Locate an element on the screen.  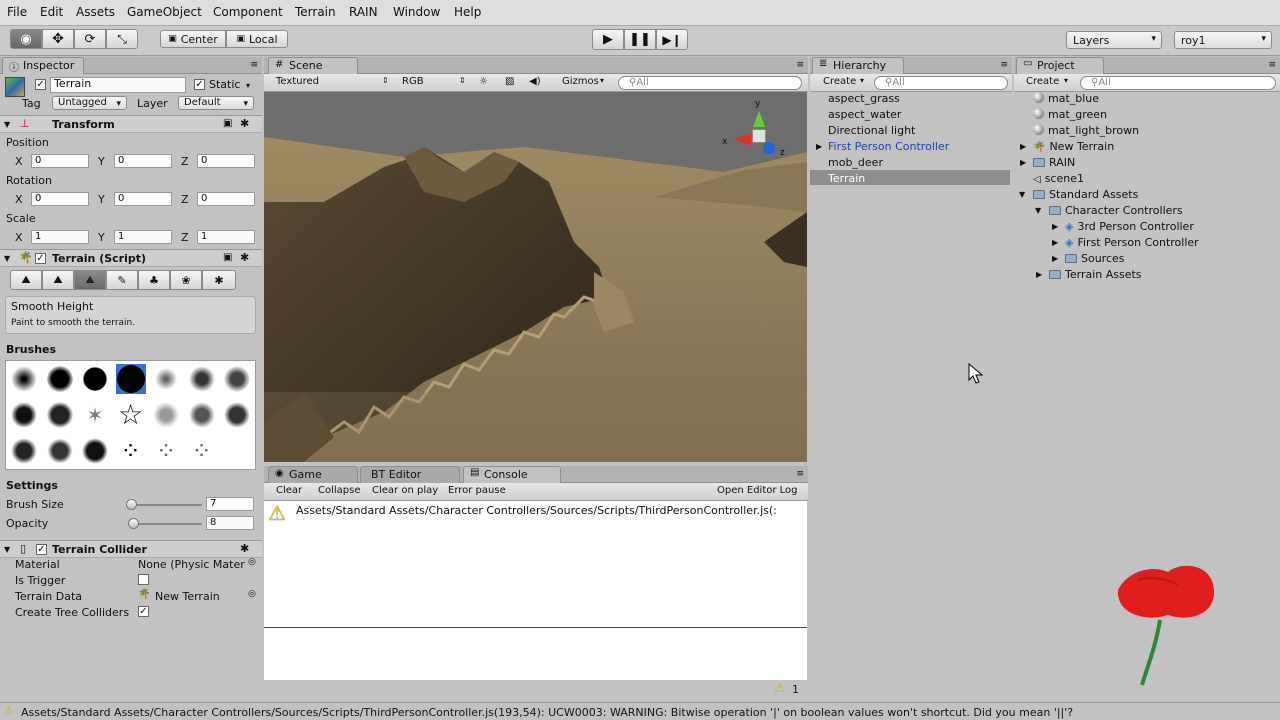
terrain-settings-tool-button: ✱ is located at coordinates (219, 280).